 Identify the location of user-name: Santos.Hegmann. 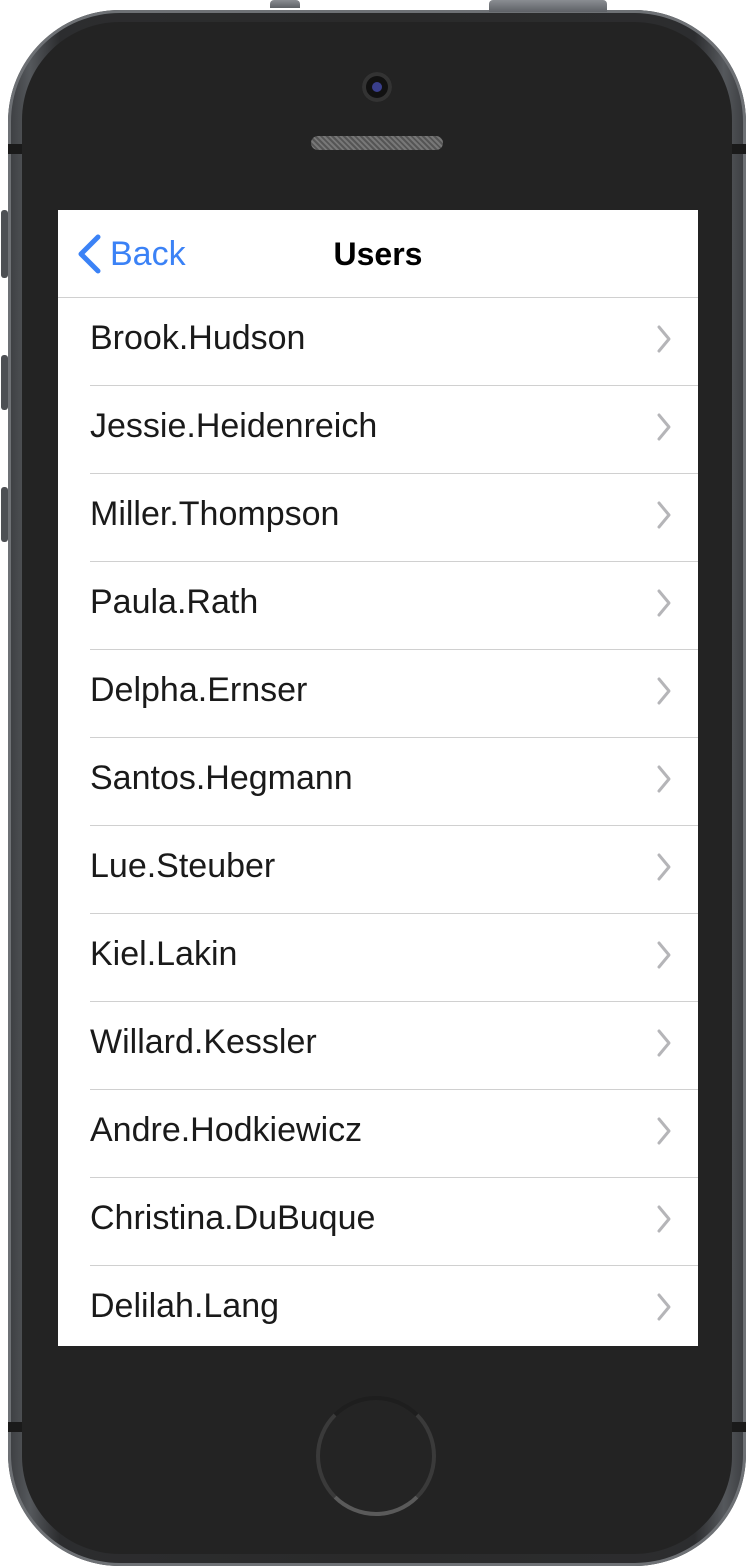
(221, 778).